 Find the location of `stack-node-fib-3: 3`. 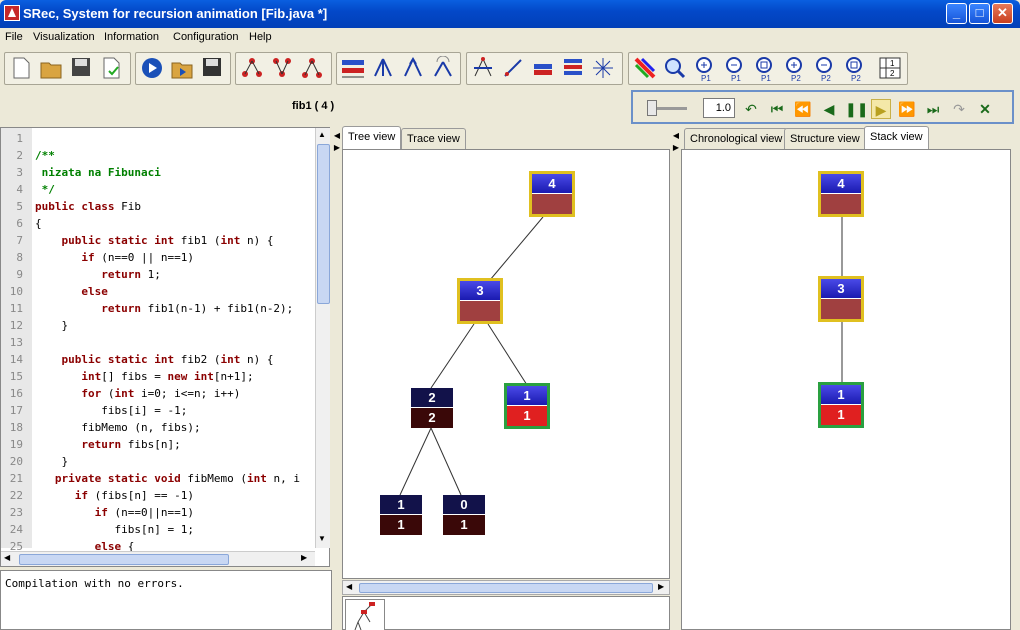

stack-node-fib-3: 3 is located at coordinates (841, 299).